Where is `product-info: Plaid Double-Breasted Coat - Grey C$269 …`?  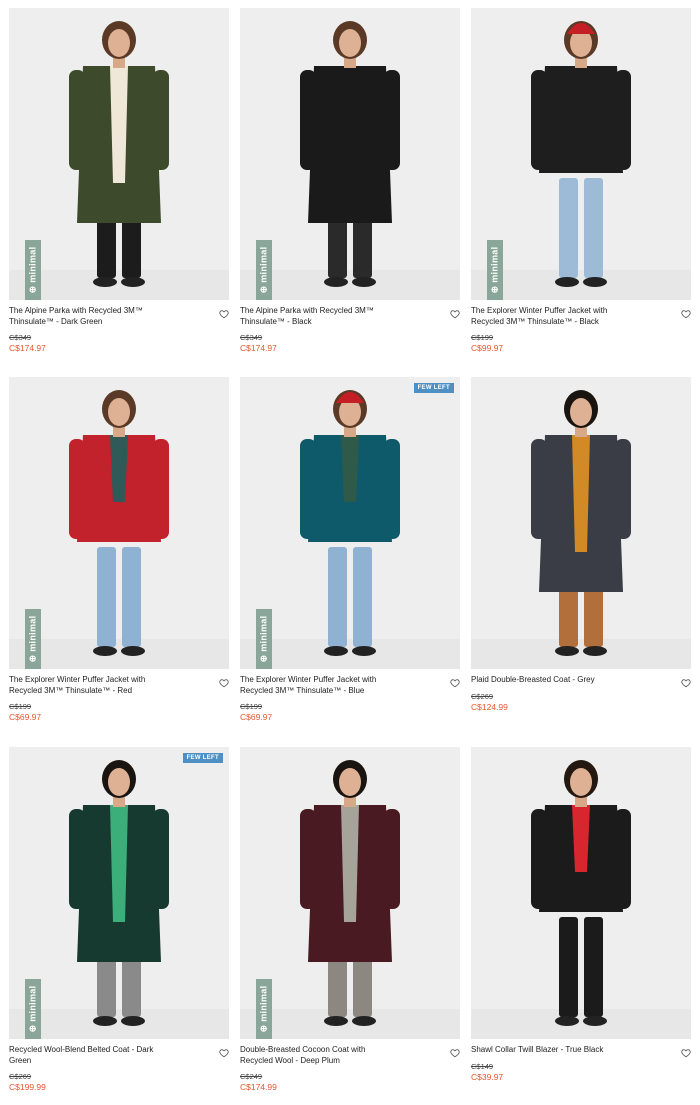
product-info: Plaid Double-Breasted Coat - Grey C$269 … is located at coordinates (581, 693).